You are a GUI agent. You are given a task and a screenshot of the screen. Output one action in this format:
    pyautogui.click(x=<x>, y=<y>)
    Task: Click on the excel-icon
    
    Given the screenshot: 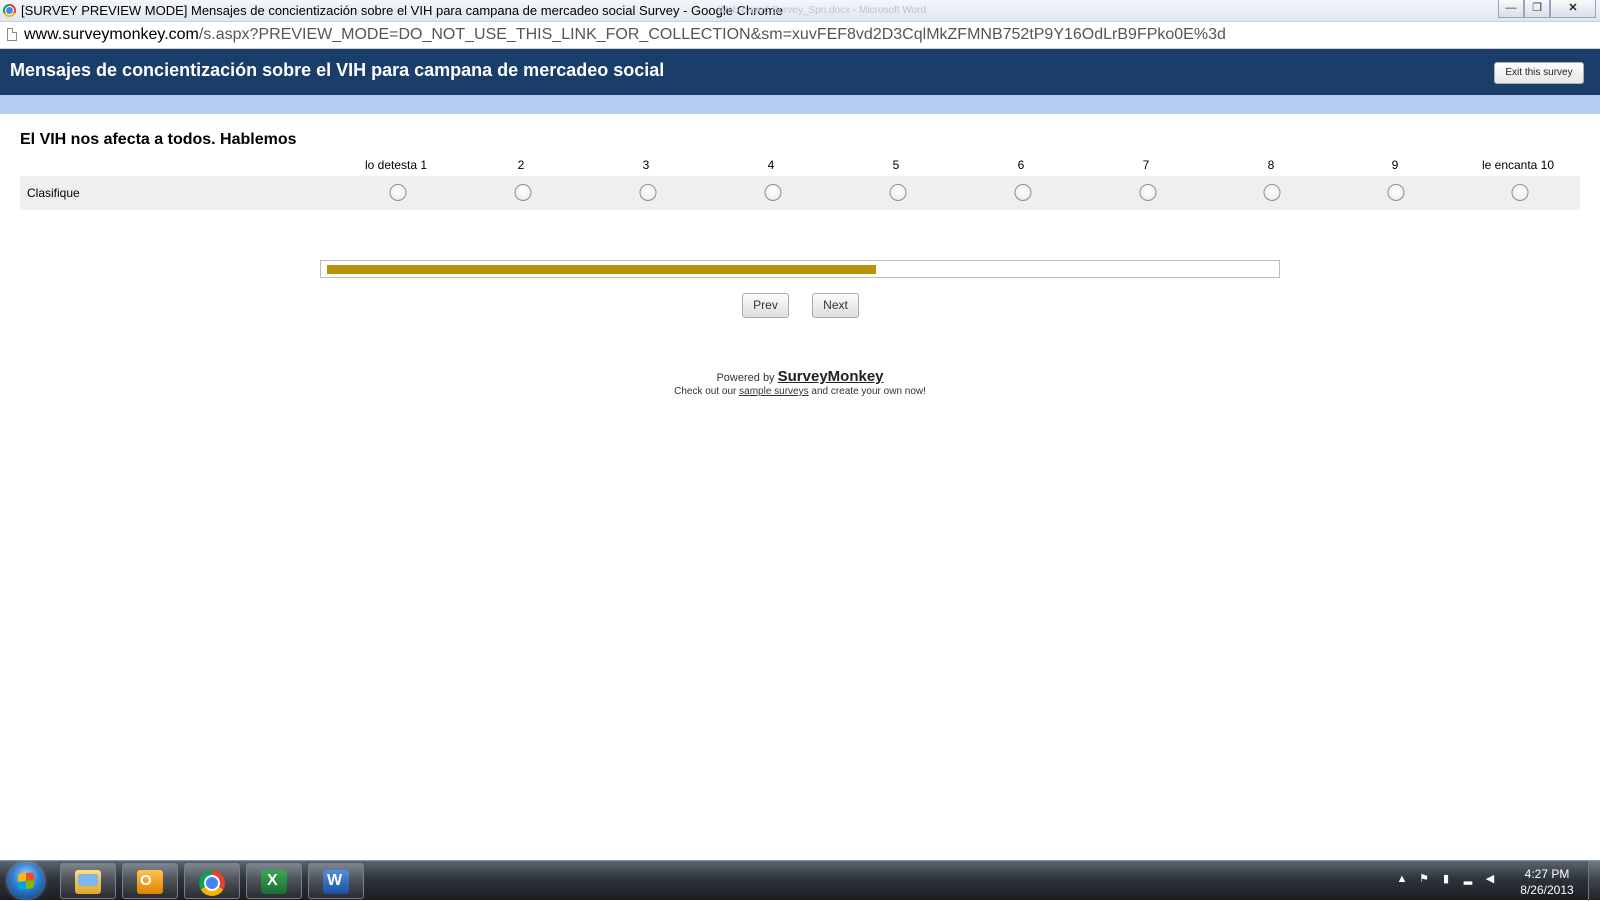 What is the action you would take?
    pyautogui.click(x=274, y=882)
    